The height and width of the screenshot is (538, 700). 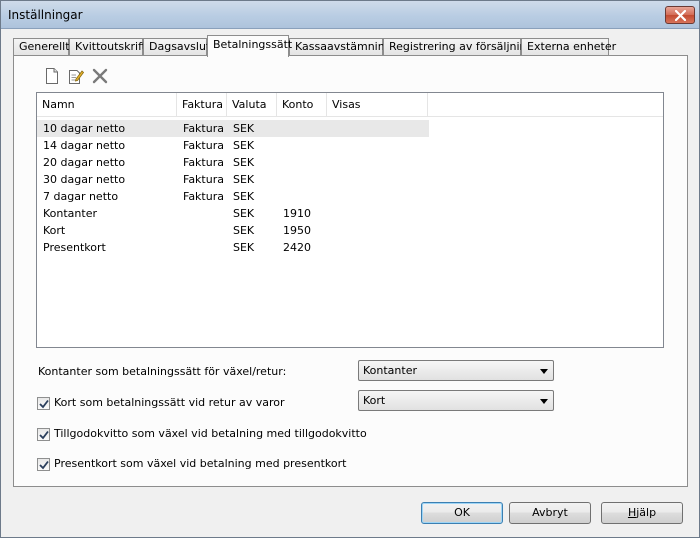 I want to click on column-header-namn: Namn, so click(x=107, y=105).